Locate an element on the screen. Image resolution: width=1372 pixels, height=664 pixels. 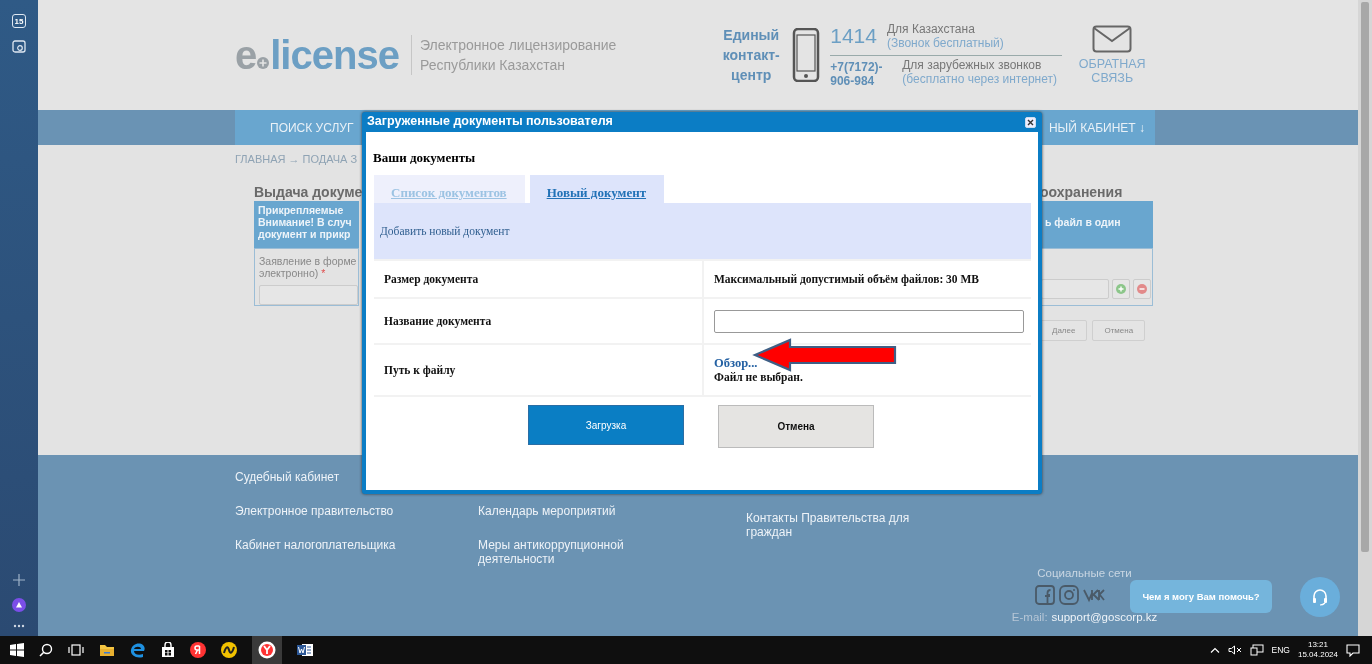
required-mark: * is located at coordinates (323, 273).